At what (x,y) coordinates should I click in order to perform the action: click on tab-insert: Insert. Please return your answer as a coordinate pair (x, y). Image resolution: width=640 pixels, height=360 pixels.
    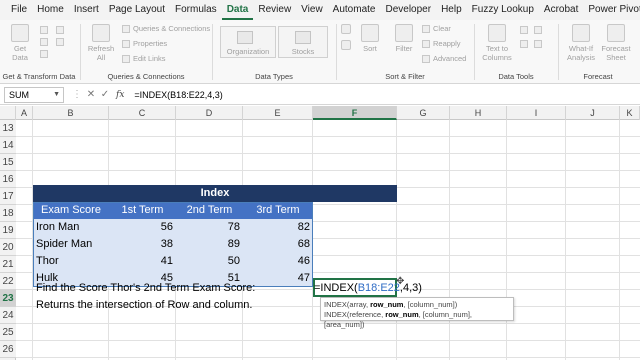
    Looking at the image, I should click on (86, 10).